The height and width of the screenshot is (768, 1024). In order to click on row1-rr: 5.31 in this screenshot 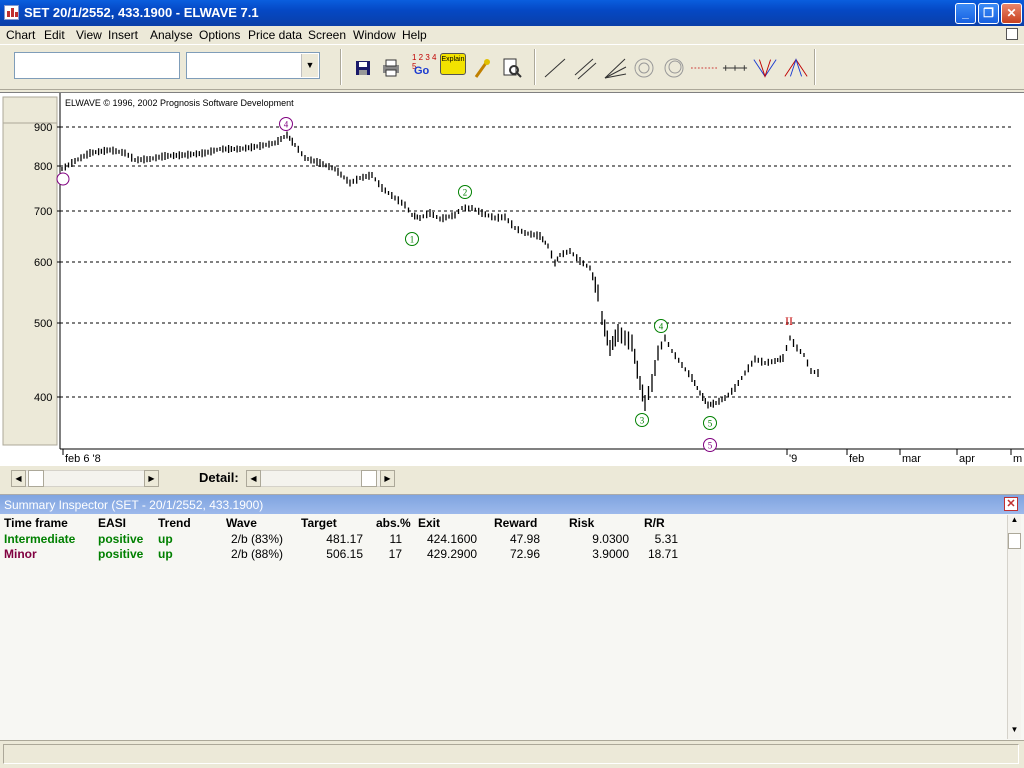, I will do `click(666, 539)`.